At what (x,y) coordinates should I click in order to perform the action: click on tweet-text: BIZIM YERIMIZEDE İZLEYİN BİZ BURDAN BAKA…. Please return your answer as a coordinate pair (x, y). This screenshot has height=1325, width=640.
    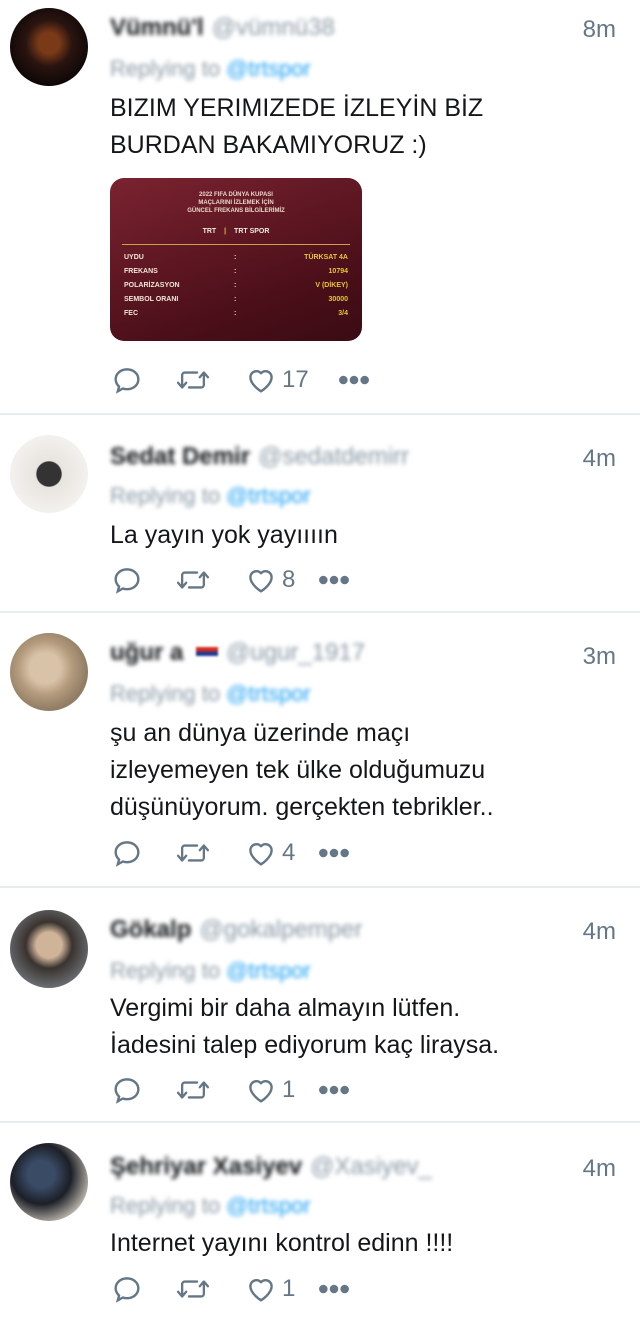
    Looking at the image, I should click on (297, 126).